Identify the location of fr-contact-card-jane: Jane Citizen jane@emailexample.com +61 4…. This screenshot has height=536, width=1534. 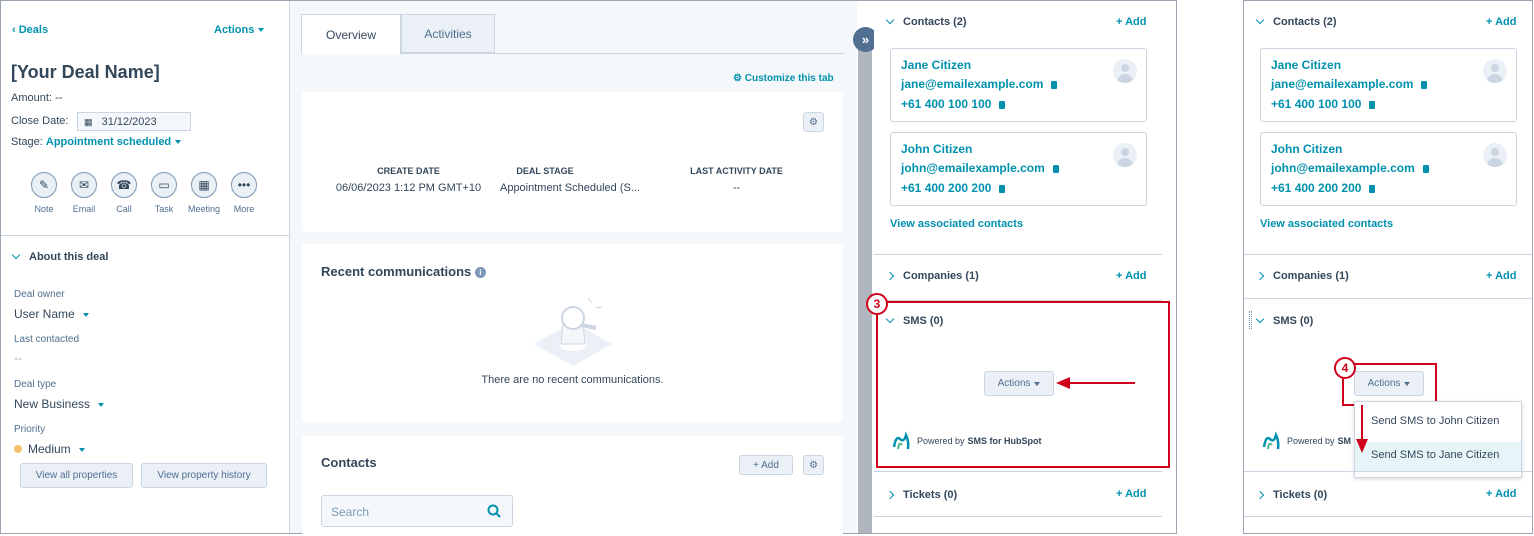
(1388, 85).